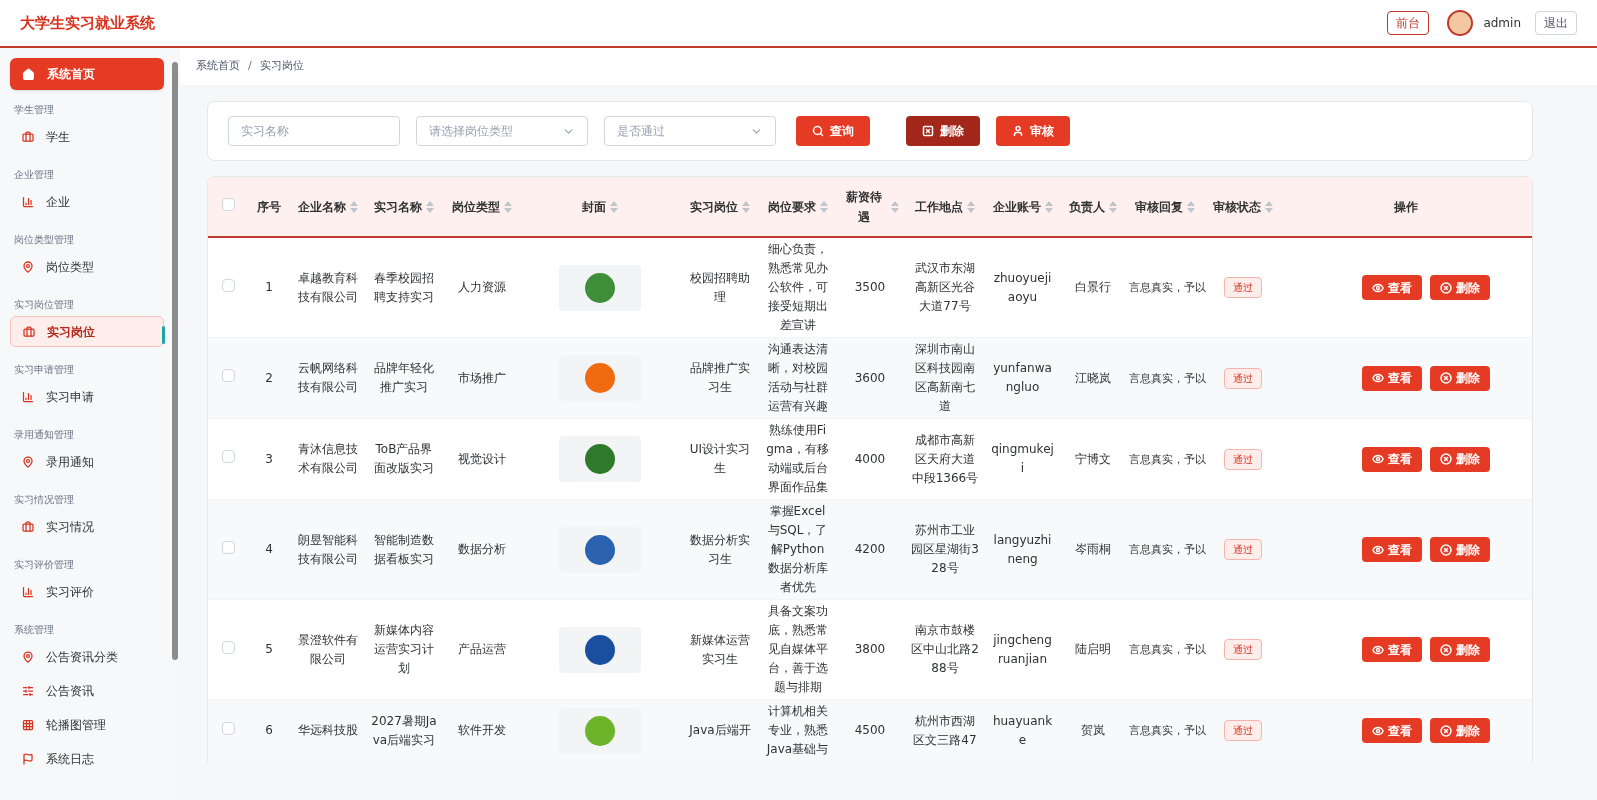 Image resolution: width=1597 pixels, height=800 pixels. Describe the element at coordinates (945, 459) in the screenshot. I see `table-cell-text: 成都市高新区天府大道中段1366号` at that location.